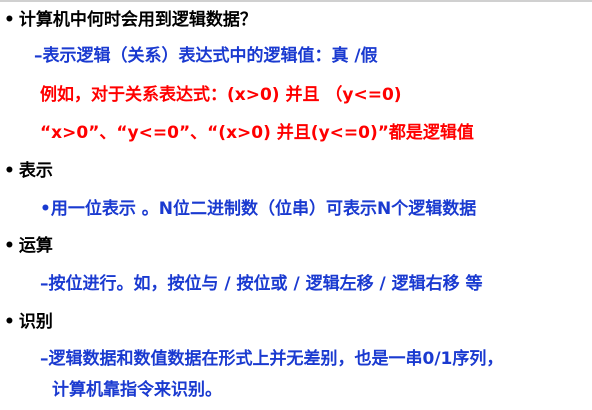  What do you see at coordinates (35, 246) in the screenshot?
I see `heading-text: 运算` at bounding box center [35, 246].